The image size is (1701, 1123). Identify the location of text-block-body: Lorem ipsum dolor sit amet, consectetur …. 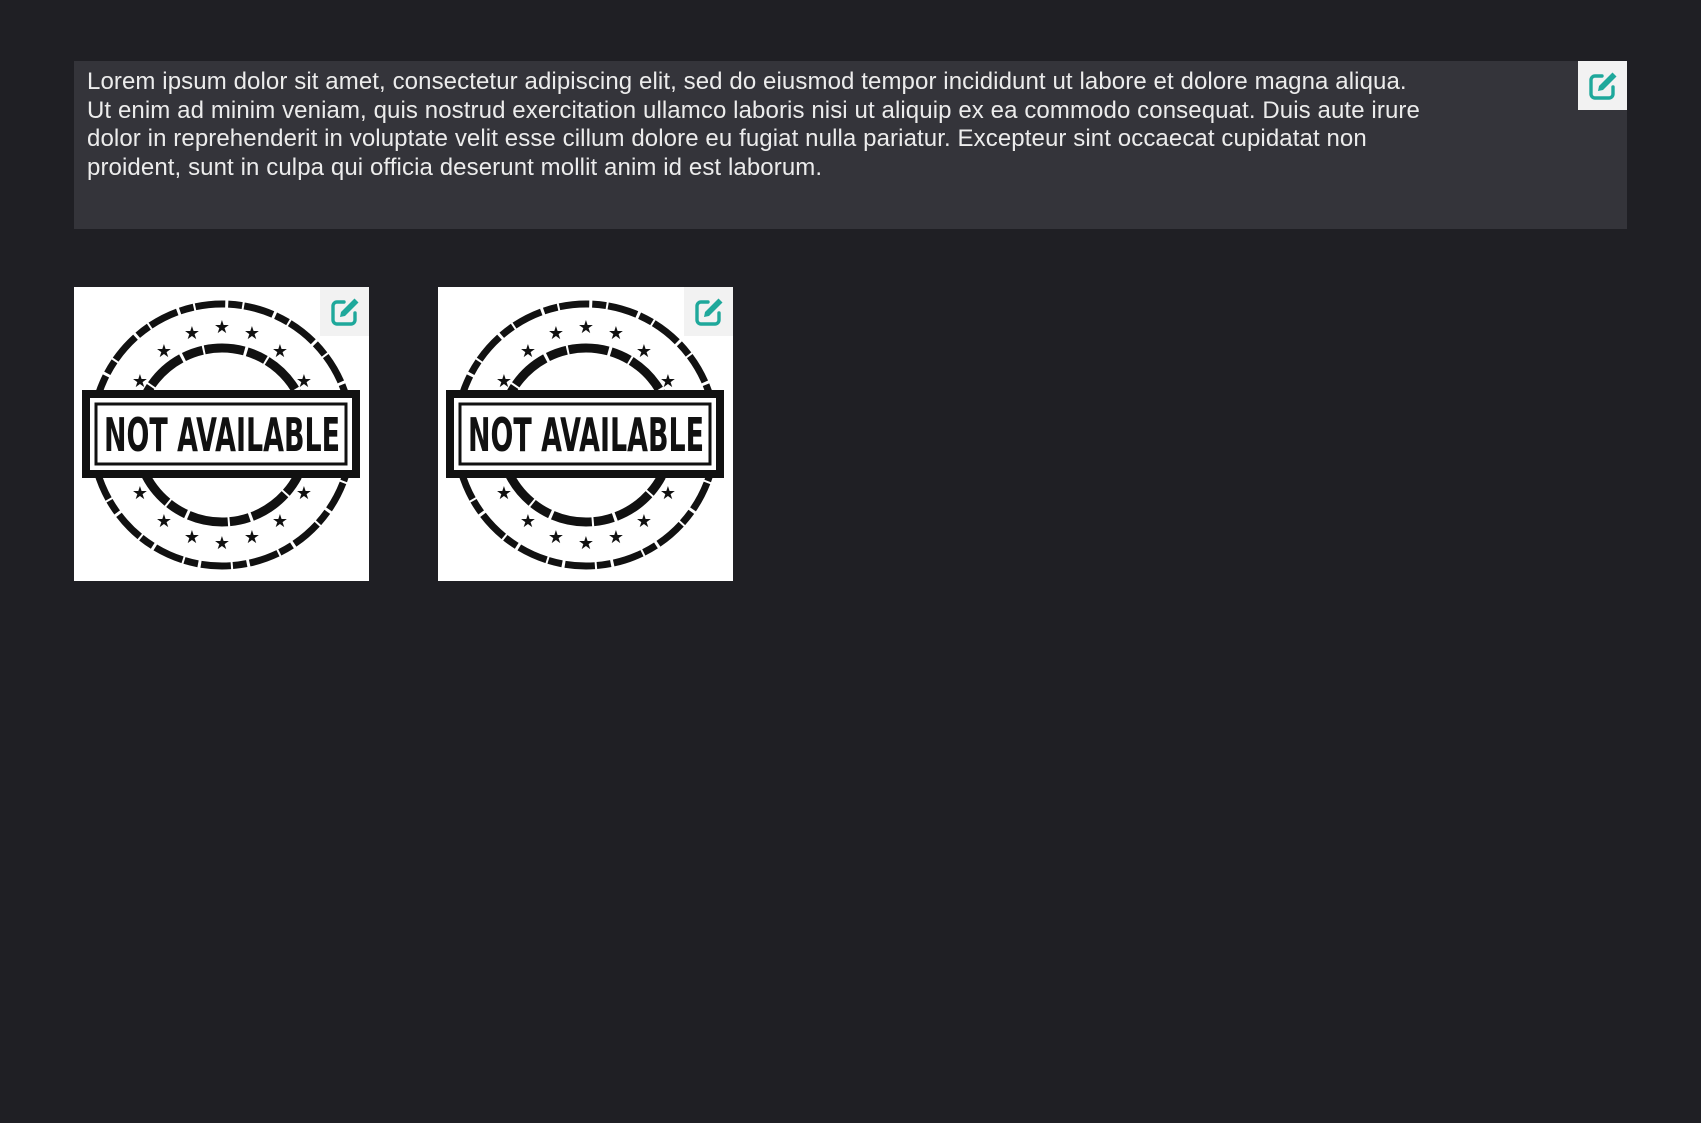
(753, 124).